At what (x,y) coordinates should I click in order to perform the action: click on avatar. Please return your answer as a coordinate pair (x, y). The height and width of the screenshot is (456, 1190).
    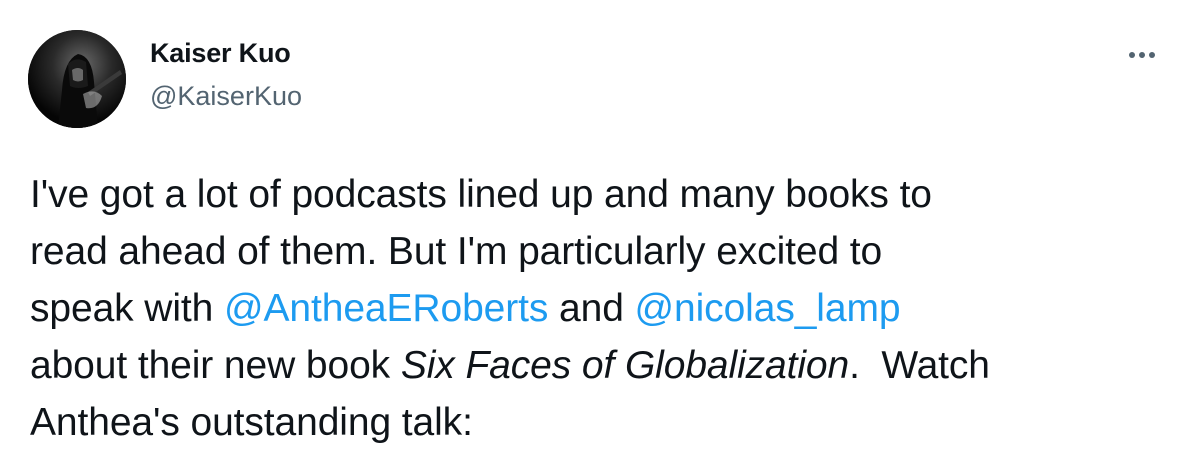
    Looking at the image, I should click on (77, 79).